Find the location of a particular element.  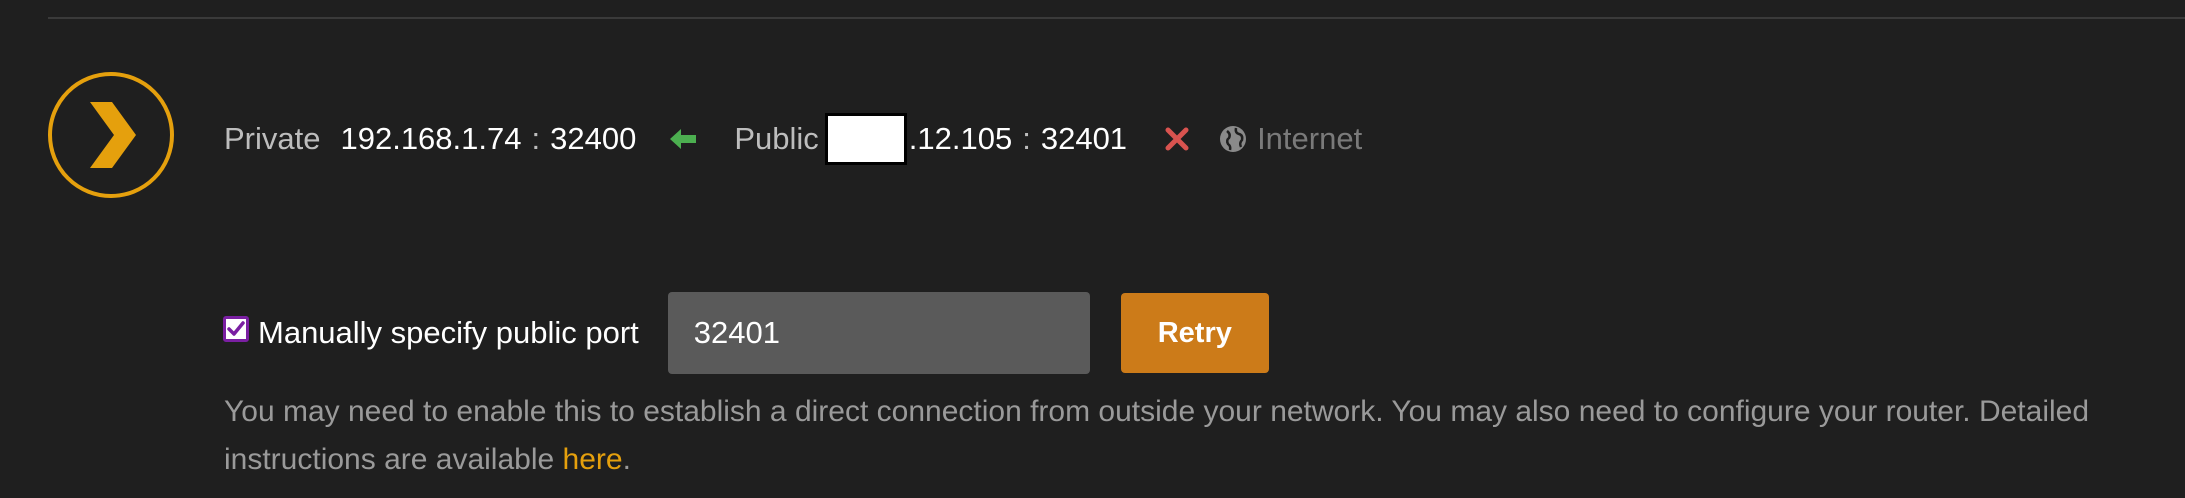

plex-chevron-icon is located at coordinates (113, 135).